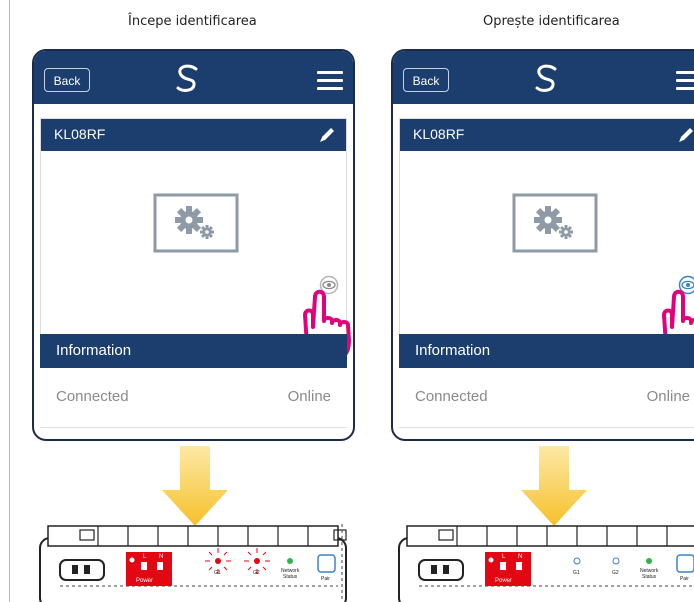  I want to click on panel-caption: Oprește identificarea, so click(551, 21).